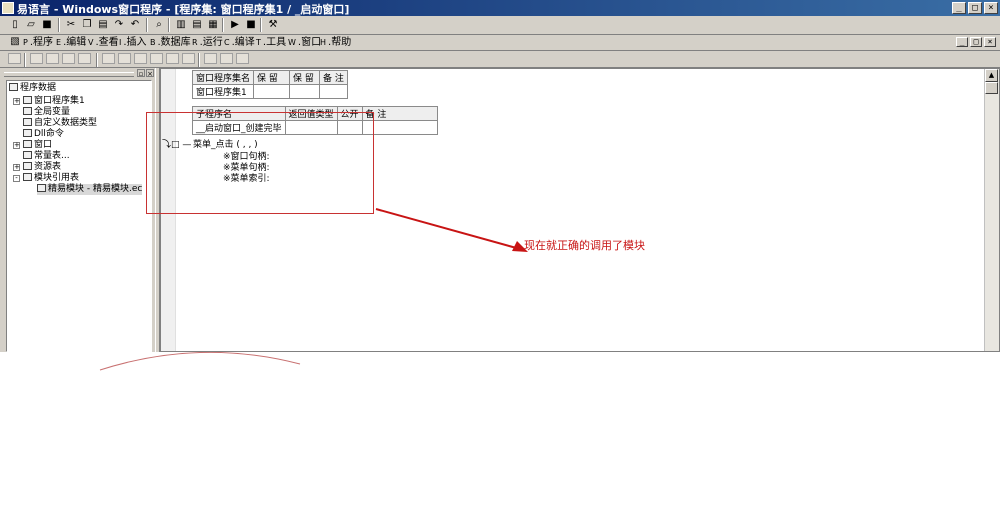  I want to click on menu-hotkey: W, so click(292, 42).